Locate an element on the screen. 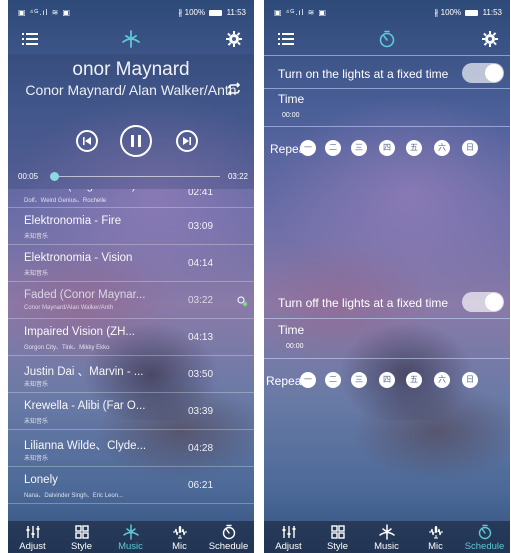 This screenshot has height=553, width=511. equalizer-icon is located at coordinates (32, 532).